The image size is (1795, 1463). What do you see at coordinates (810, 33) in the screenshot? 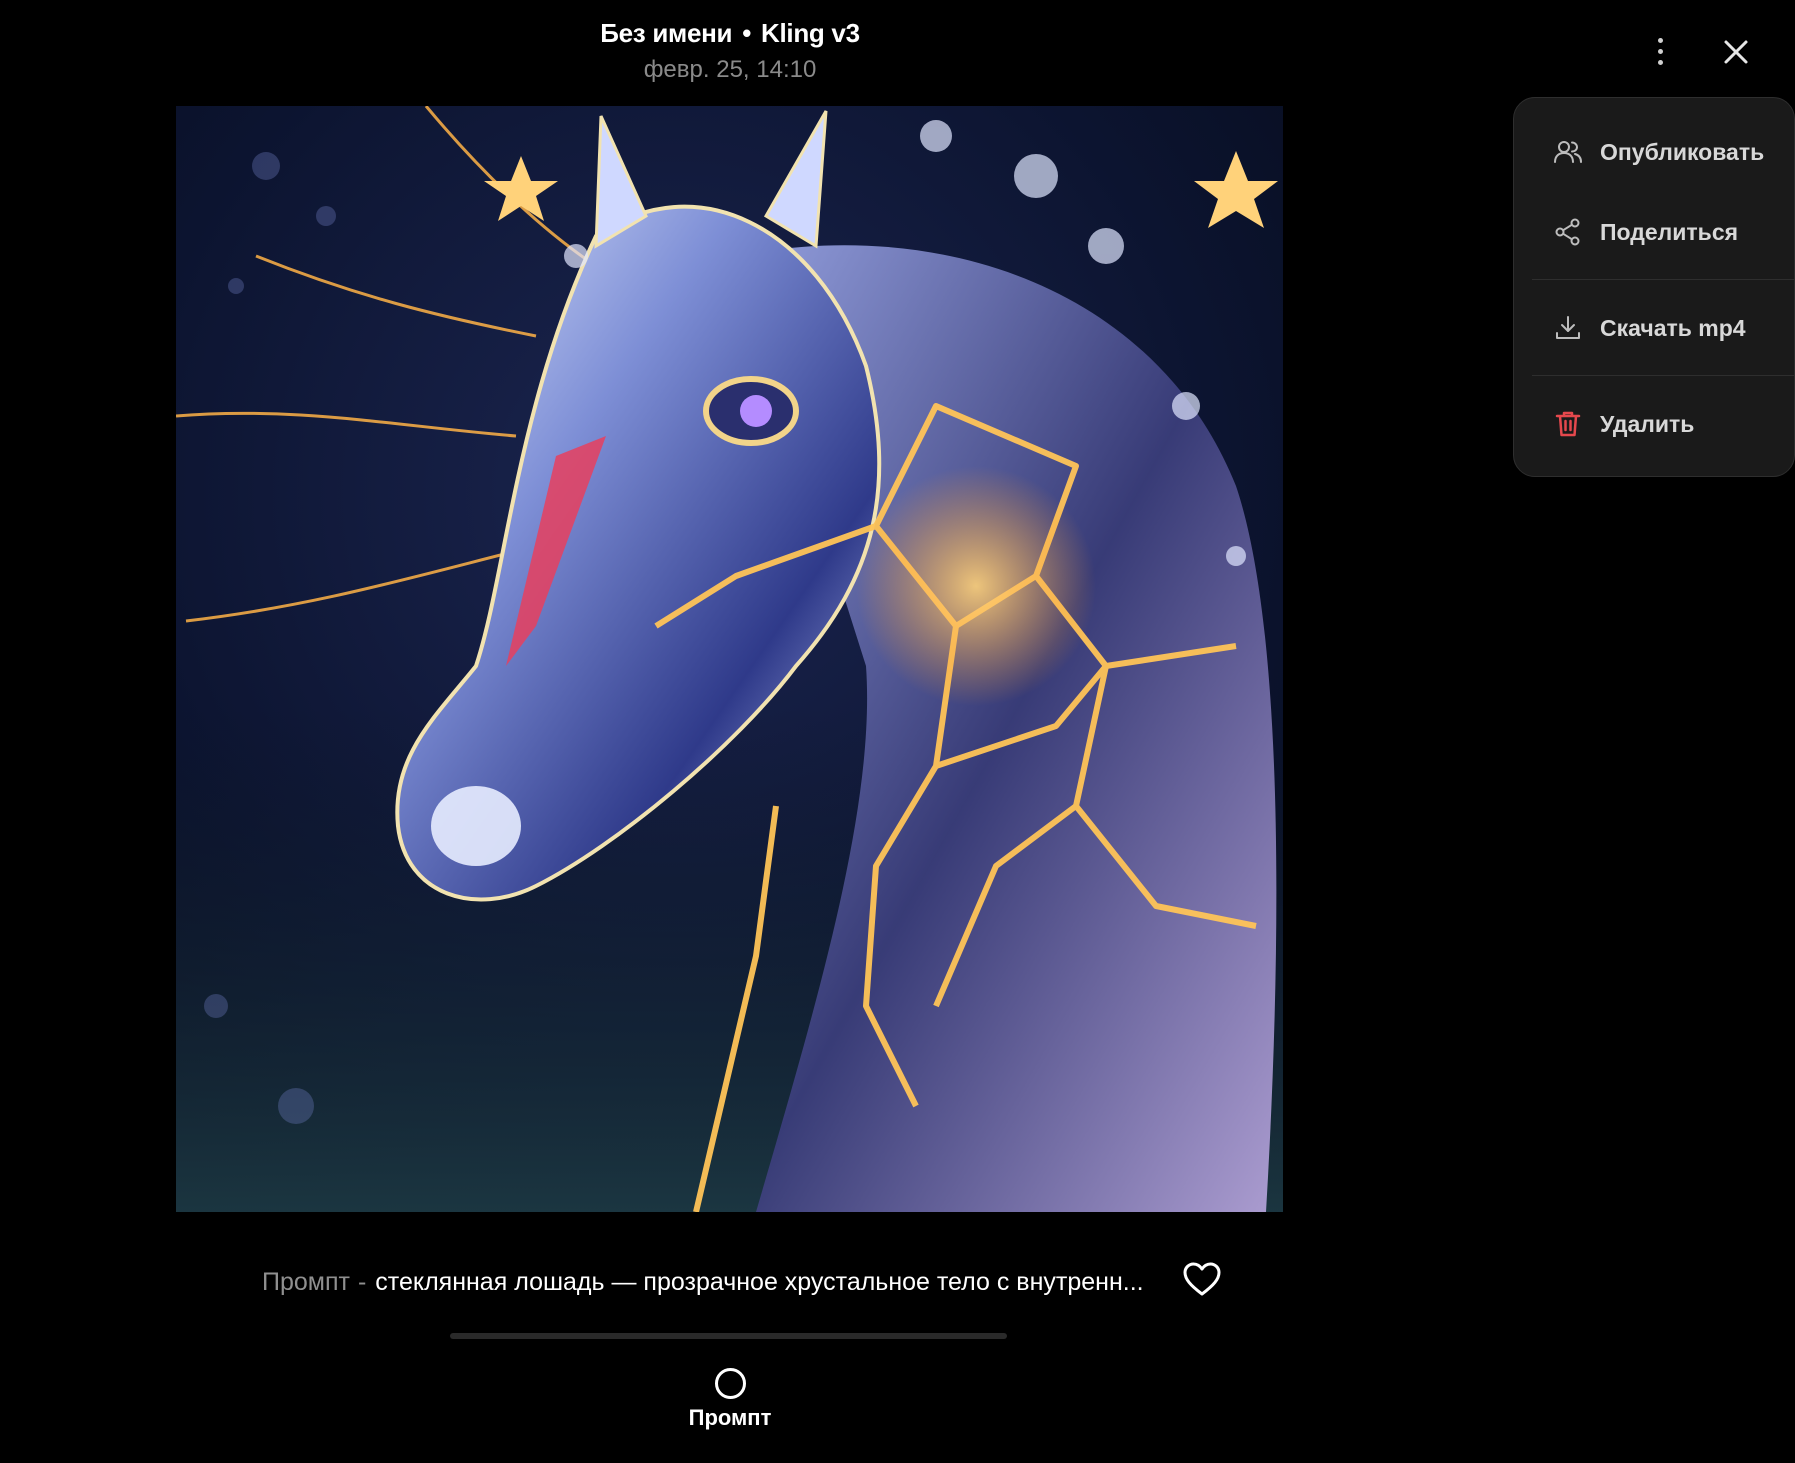
I see `model-name: Kling v3` at bounding box center [810, 33].